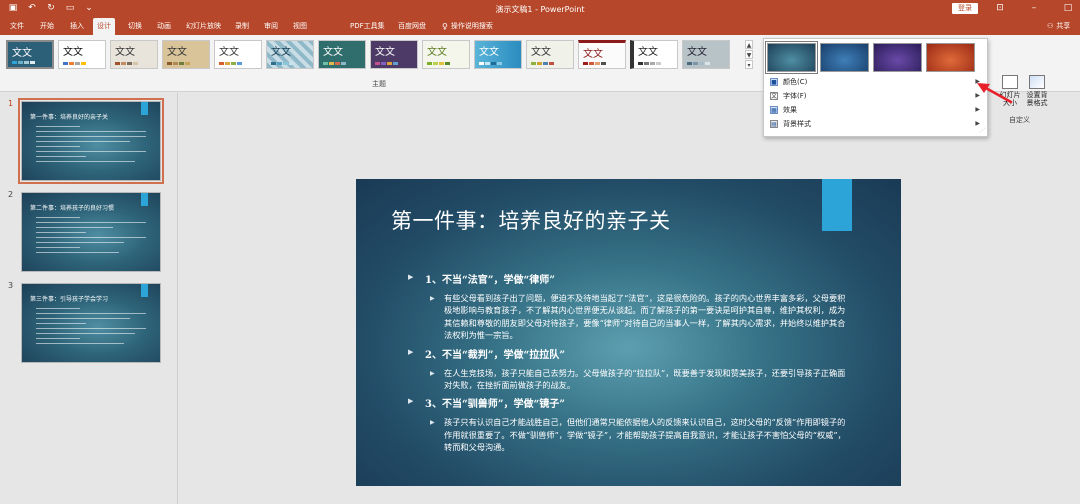 The image size is (1080, 504). What do you see at coordinates (135, 26) in the screenshot?
I see `tab-transitions: 切换` at bounding box center [135, 26].